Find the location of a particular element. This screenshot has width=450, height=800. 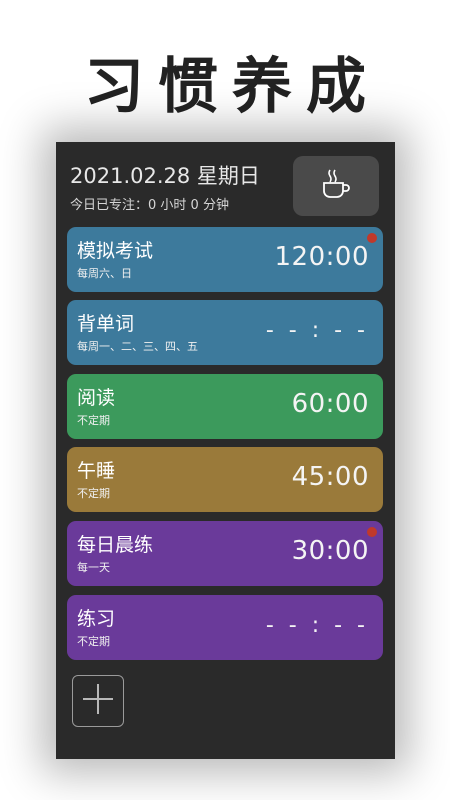

habit-name: 背单词 is located at coordinates (106, 324).